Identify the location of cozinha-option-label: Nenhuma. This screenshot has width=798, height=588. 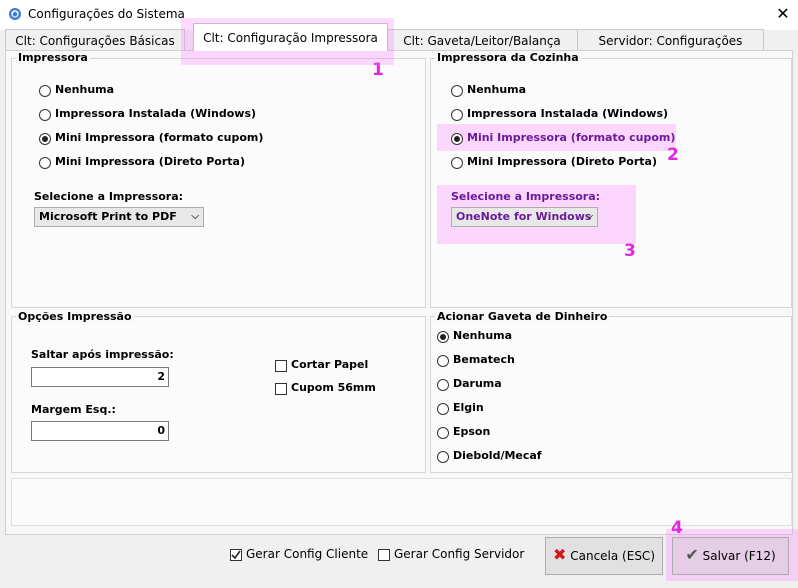
(497, 89).